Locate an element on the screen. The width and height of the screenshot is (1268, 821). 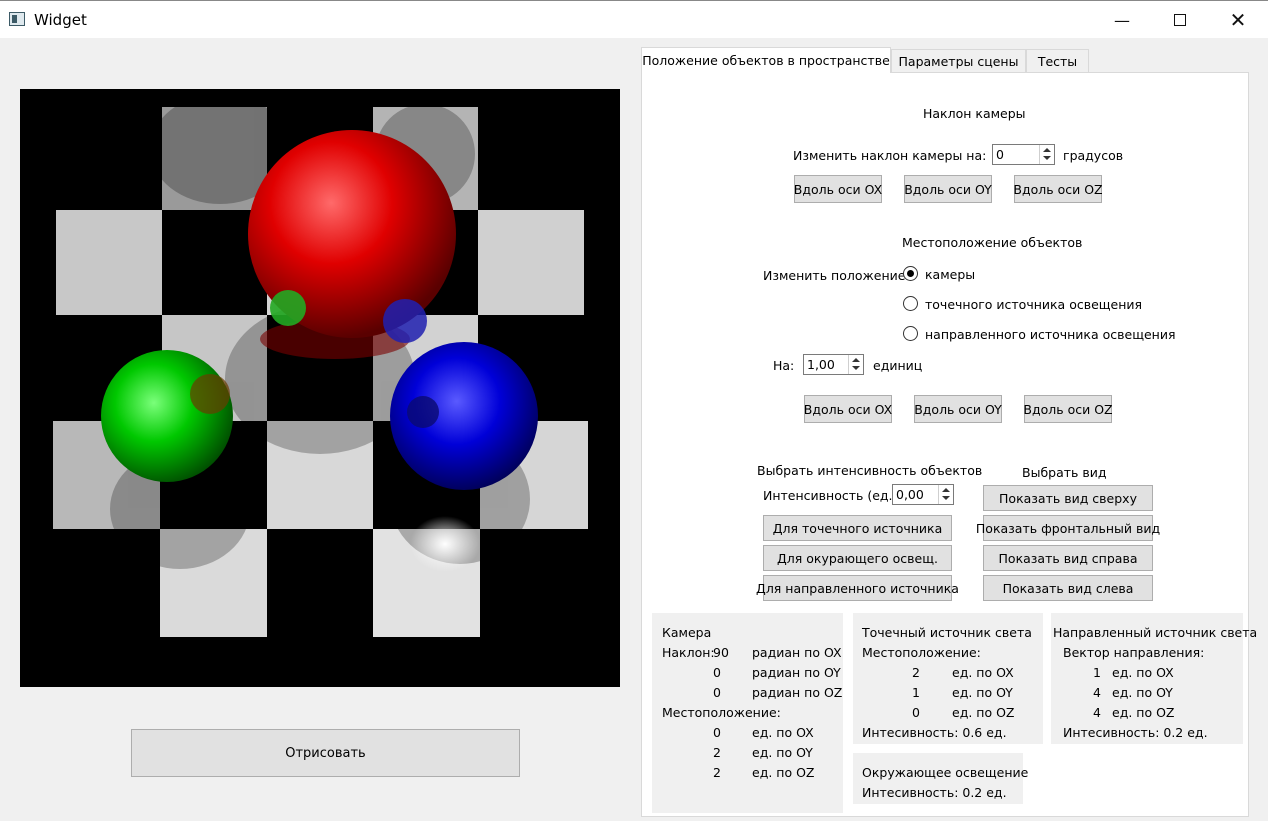
move-ox-button: Вдоль оси OX is located at coordinates (848, 409).